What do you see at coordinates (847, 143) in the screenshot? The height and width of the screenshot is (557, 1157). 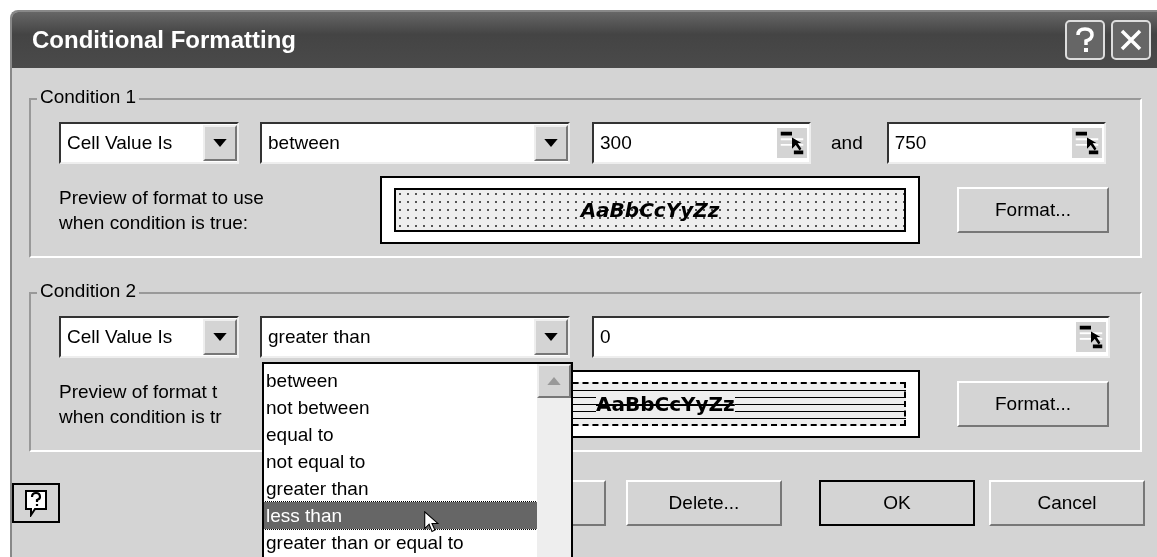 I see `and-label: and` at bounding box center [847, 143].